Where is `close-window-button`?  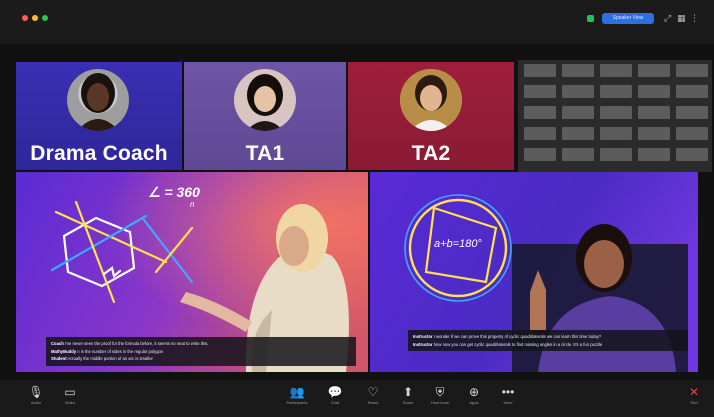 close-window-button is located at coordinates (25, 18).